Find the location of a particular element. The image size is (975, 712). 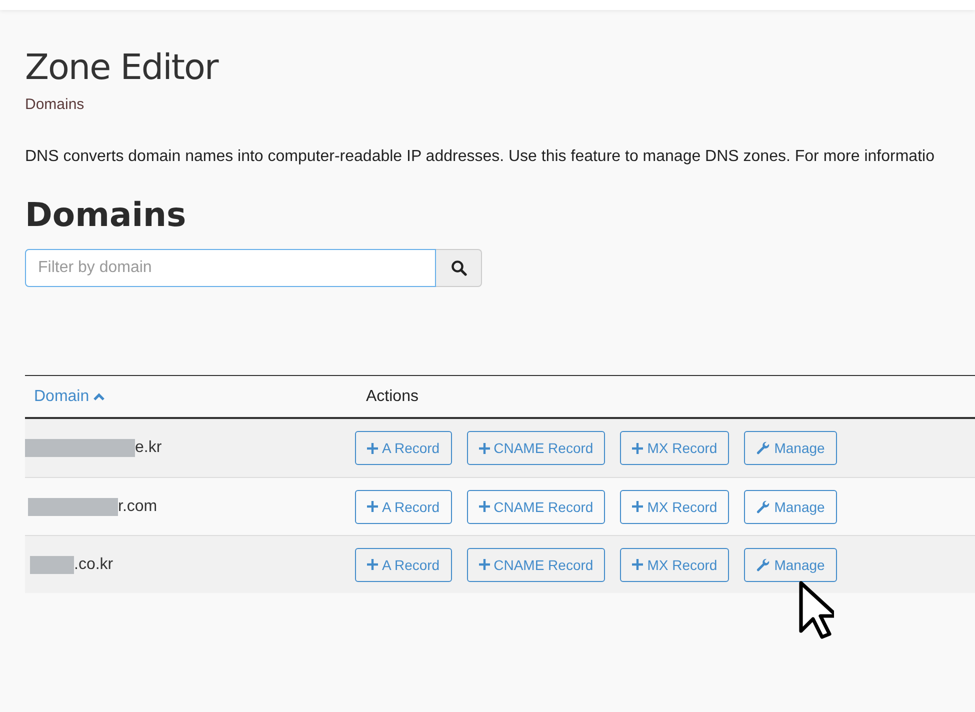

redaction-block is located at coordinates (52, 565).